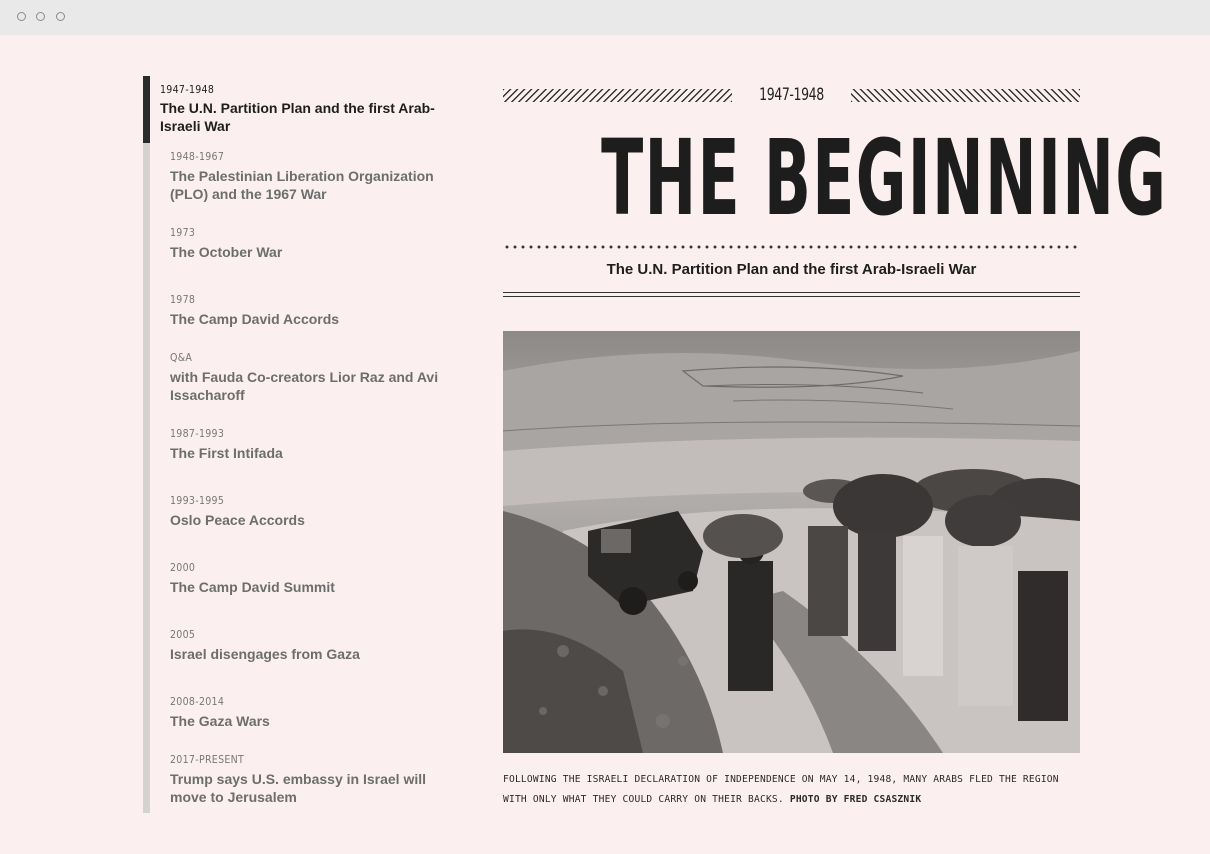  What do you see at coordinates (791, 294) in the screenshot?
I see `double-rule-divider` at bounding box center [791, 294].